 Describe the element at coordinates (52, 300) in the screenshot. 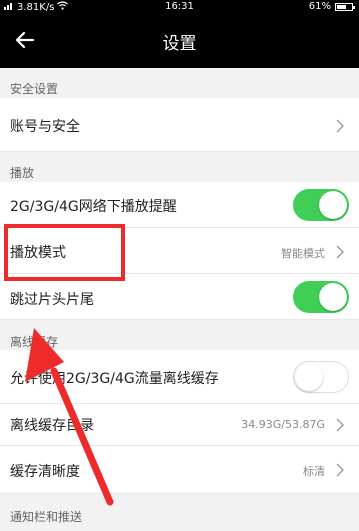

I see `row-label: 跳过片头片尾` at that location.